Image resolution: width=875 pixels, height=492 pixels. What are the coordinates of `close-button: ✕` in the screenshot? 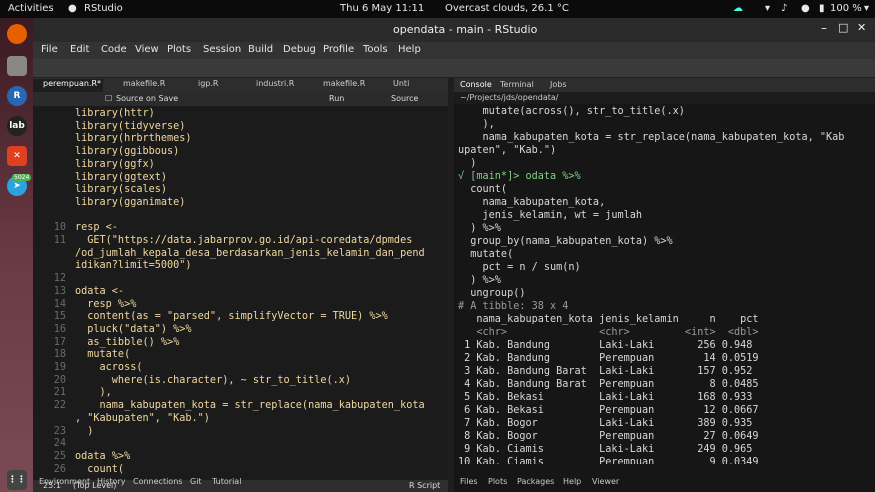 It's located at (861, 27).